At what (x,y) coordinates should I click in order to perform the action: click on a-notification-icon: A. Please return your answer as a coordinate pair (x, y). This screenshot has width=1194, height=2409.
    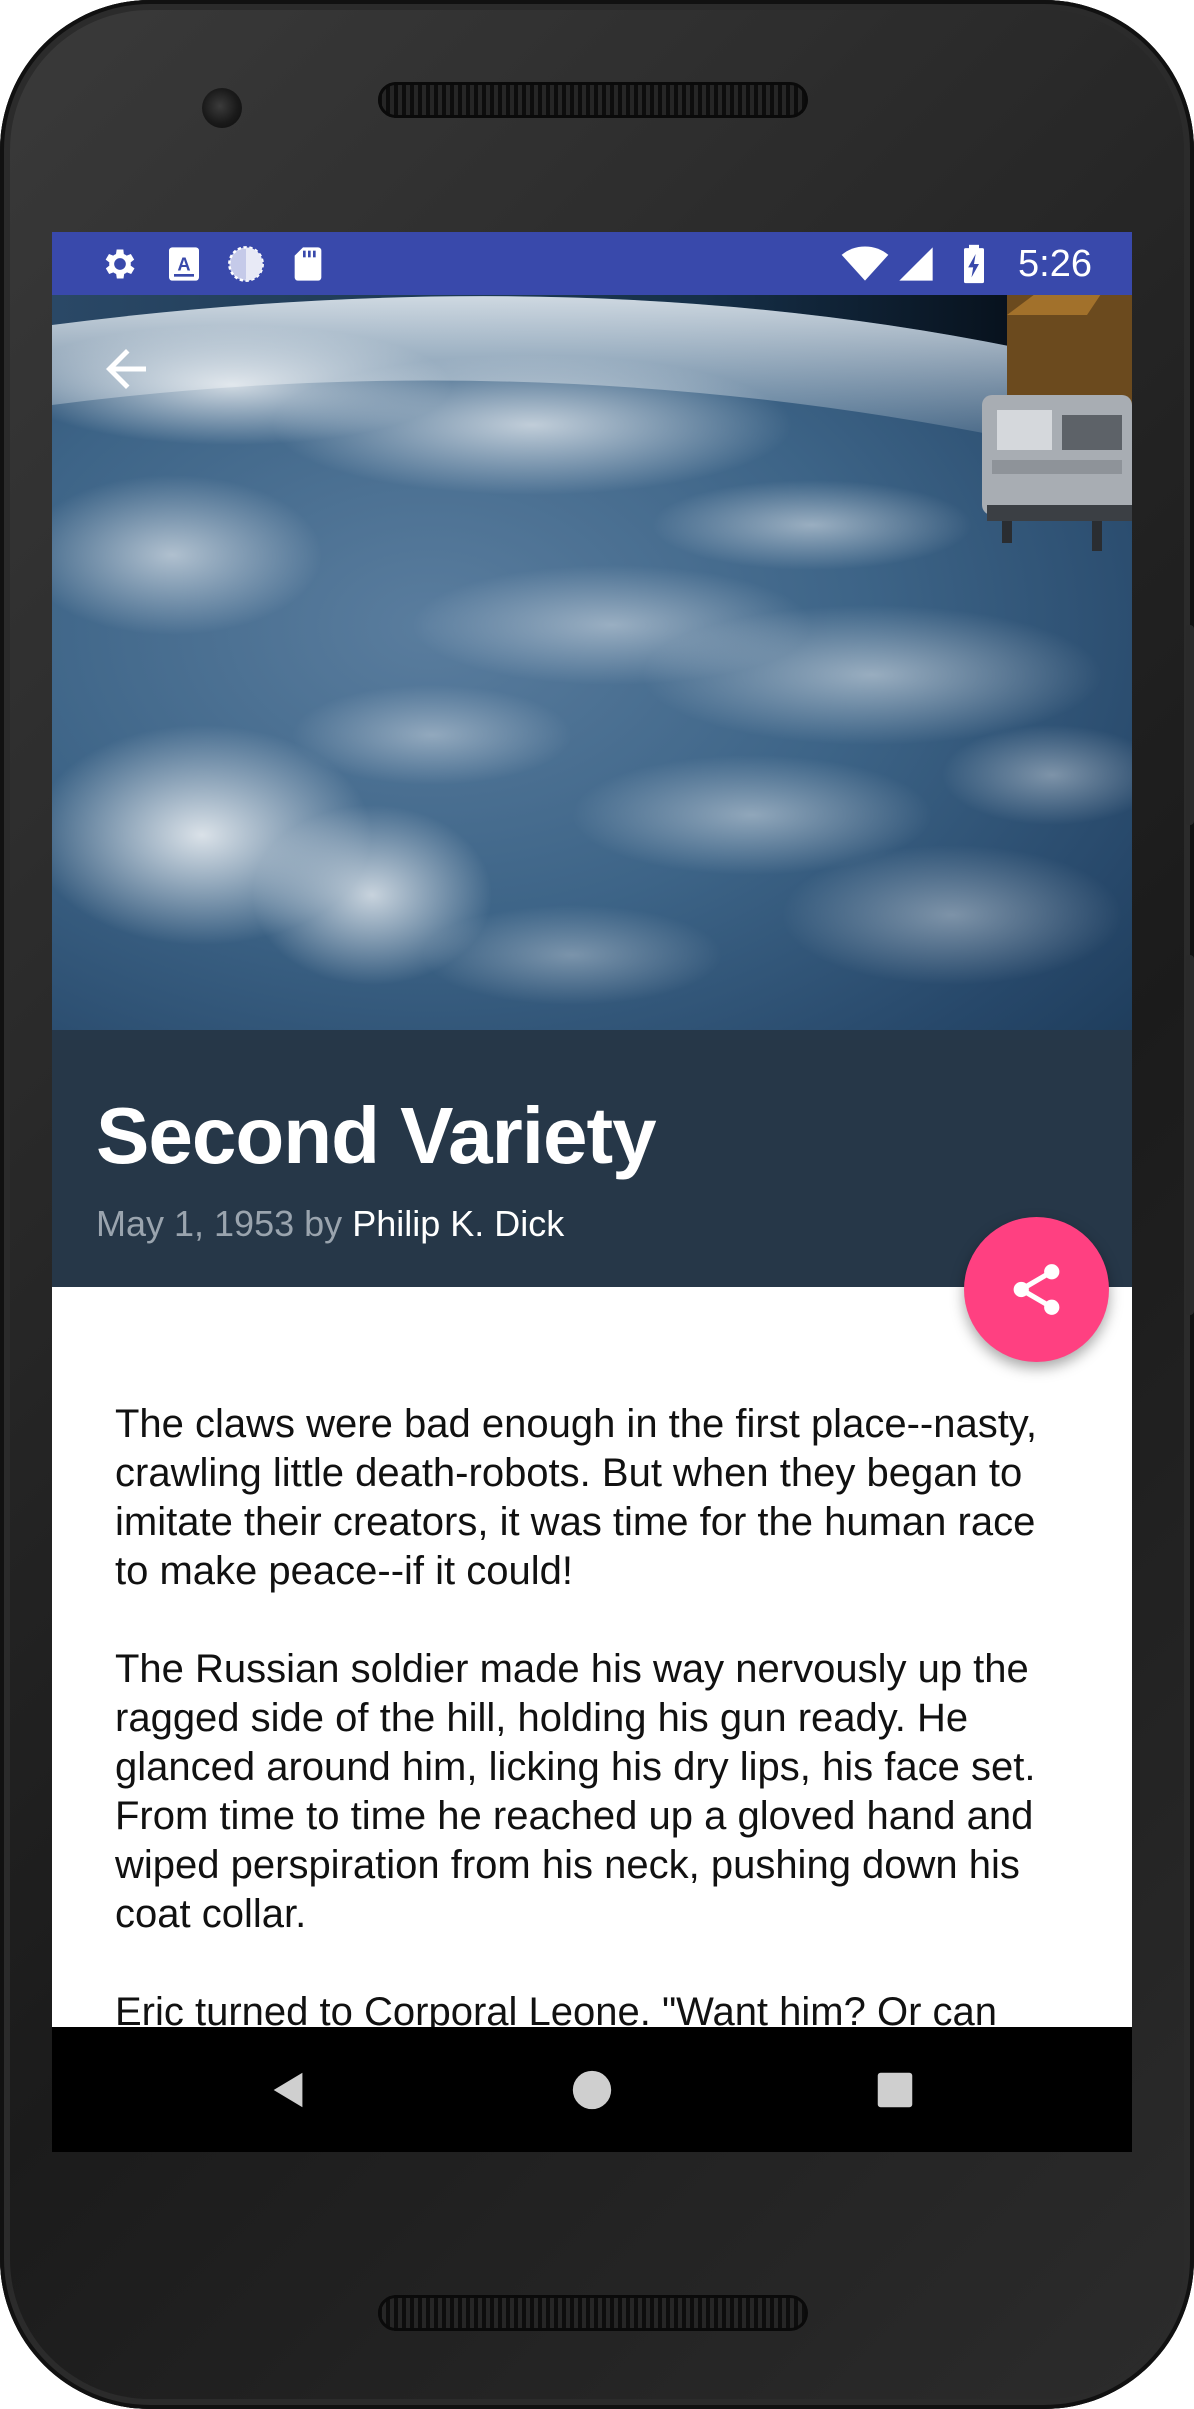
    Looking at the image, I should click on (184, 264).